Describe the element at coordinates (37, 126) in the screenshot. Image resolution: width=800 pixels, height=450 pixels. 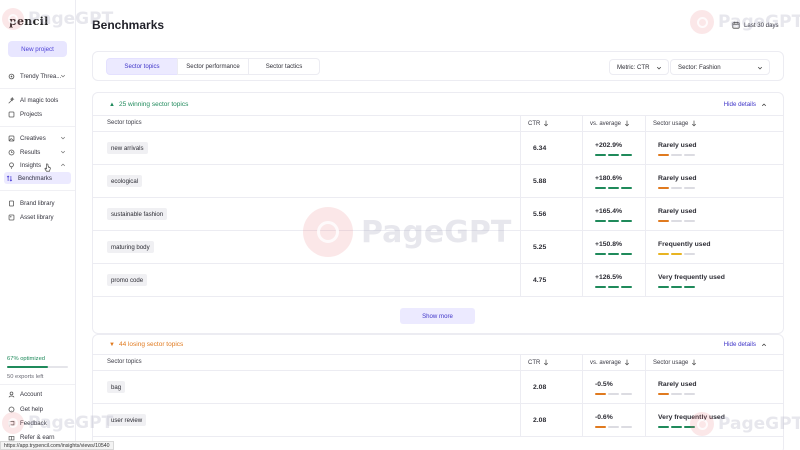
I see `divider` at that location.